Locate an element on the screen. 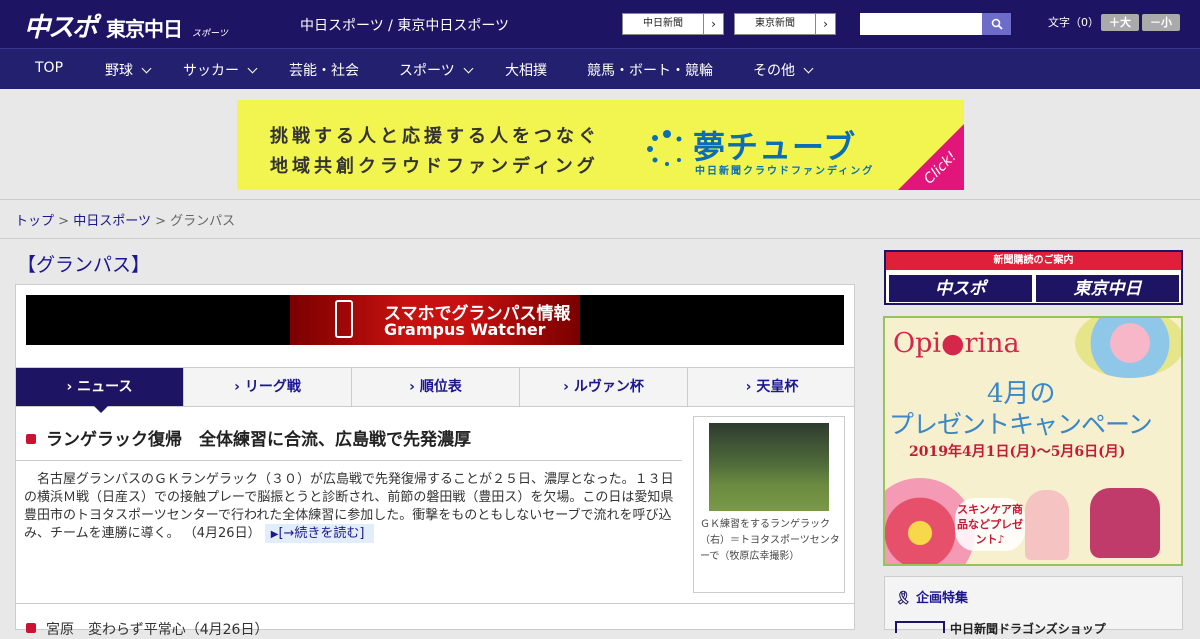  news-item-text: 宮原 変わらず平常心（4月26日） is located at coordinates (157, 630).